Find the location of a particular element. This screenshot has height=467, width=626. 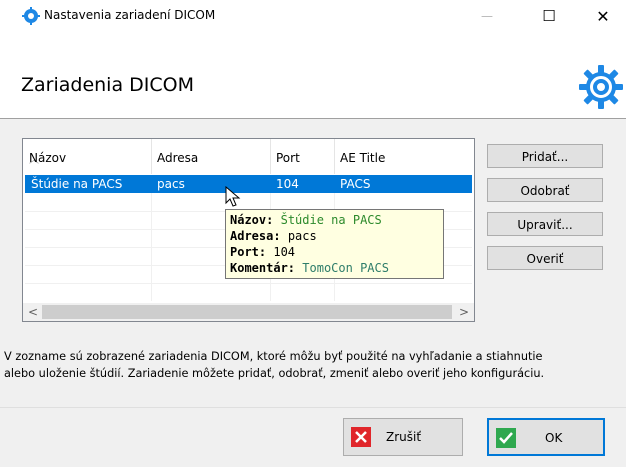

gear-icon is located at coordinates (601, 87).